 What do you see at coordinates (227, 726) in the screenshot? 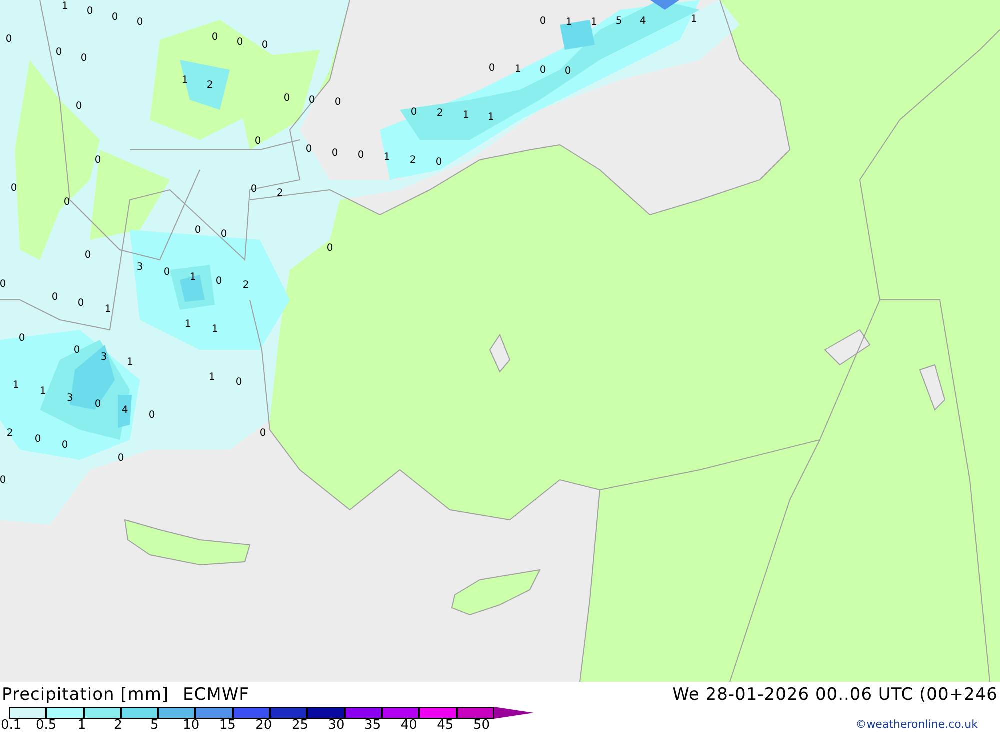
I see `scale-label: 15` at bounding box center [227, 726].